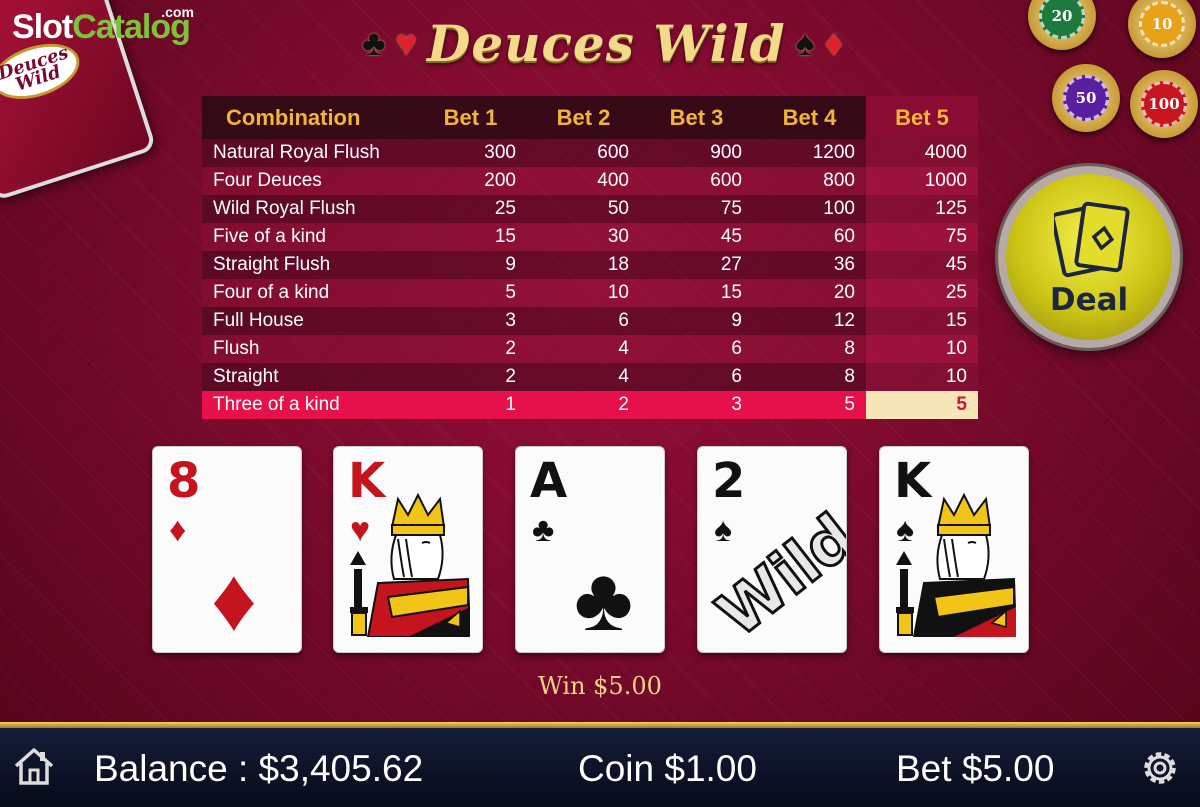 The image size is (1200, 807). Describe the element at coordinates (844, 236) in the screenshot. I see `payout-value: 60` at that location.